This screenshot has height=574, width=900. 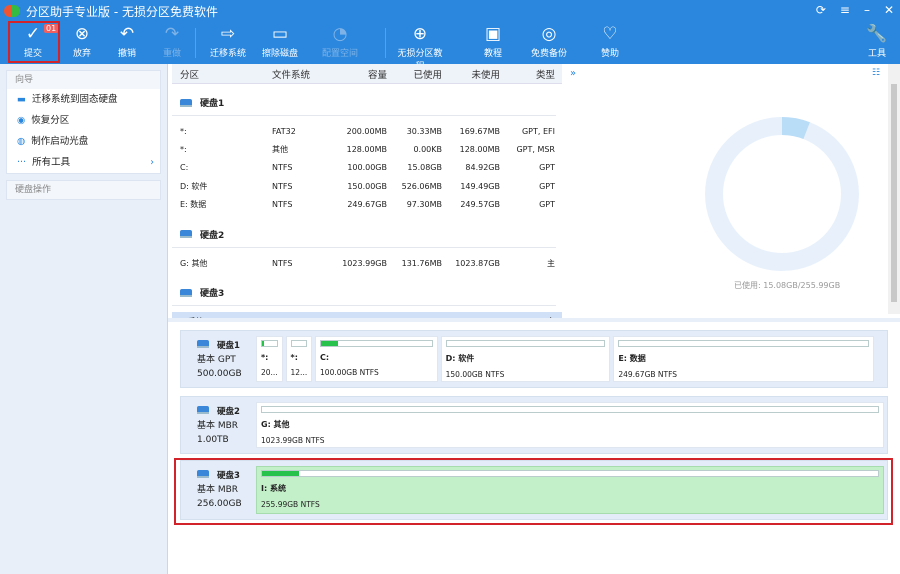 I want to click on disk-header: 硬盘1, so click(x=364, y=103).